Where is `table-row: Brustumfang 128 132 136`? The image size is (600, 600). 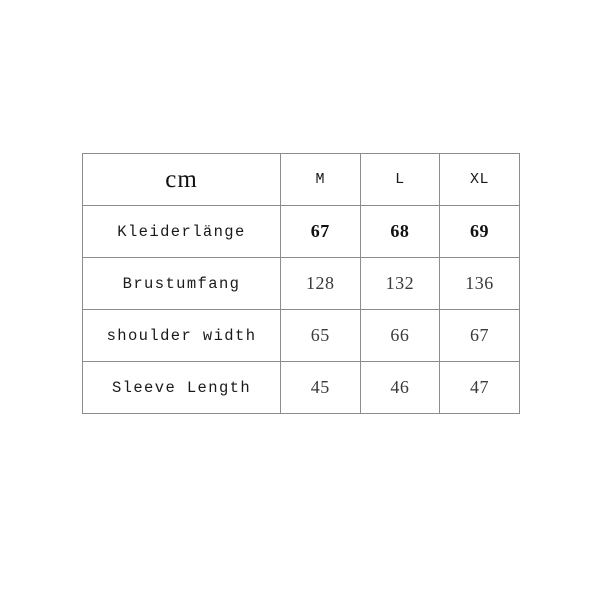 table-row: Brustumfang 128 132 136 is located at coordinates (301, 283).